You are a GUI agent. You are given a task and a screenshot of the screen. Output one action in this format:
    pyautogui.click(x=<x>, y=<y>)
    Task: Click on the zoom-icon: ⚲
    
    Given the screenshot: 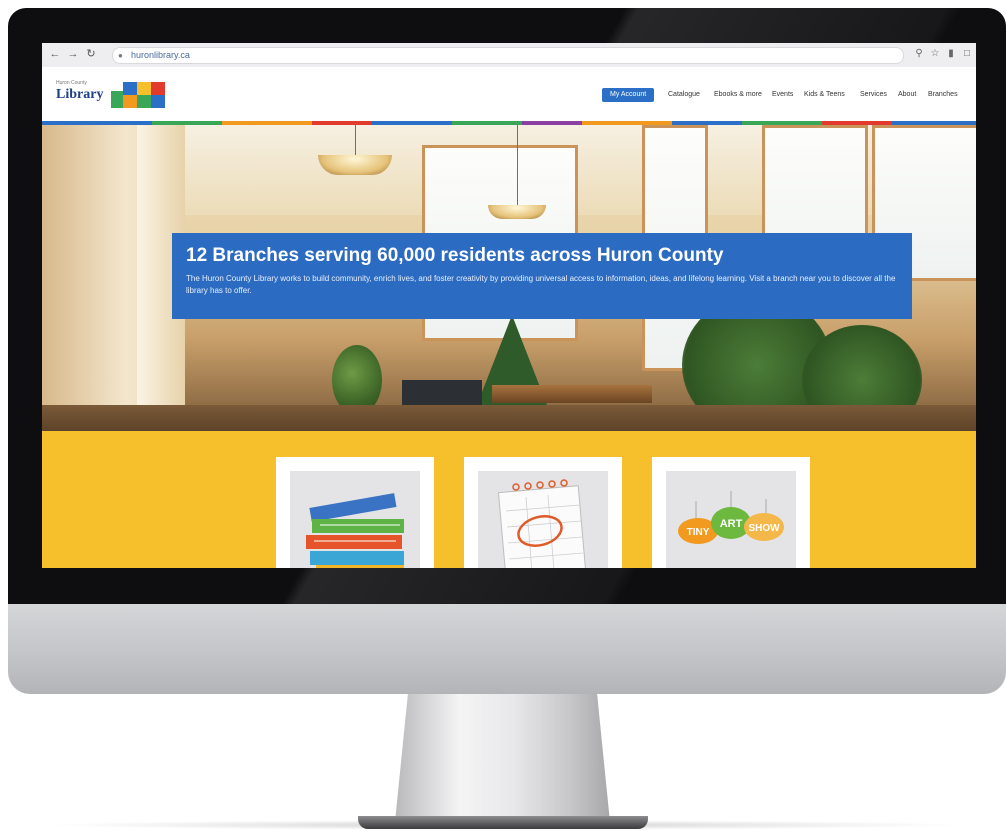 What is the action you would take?
    pyautogui.click(x=919, y=54)
    